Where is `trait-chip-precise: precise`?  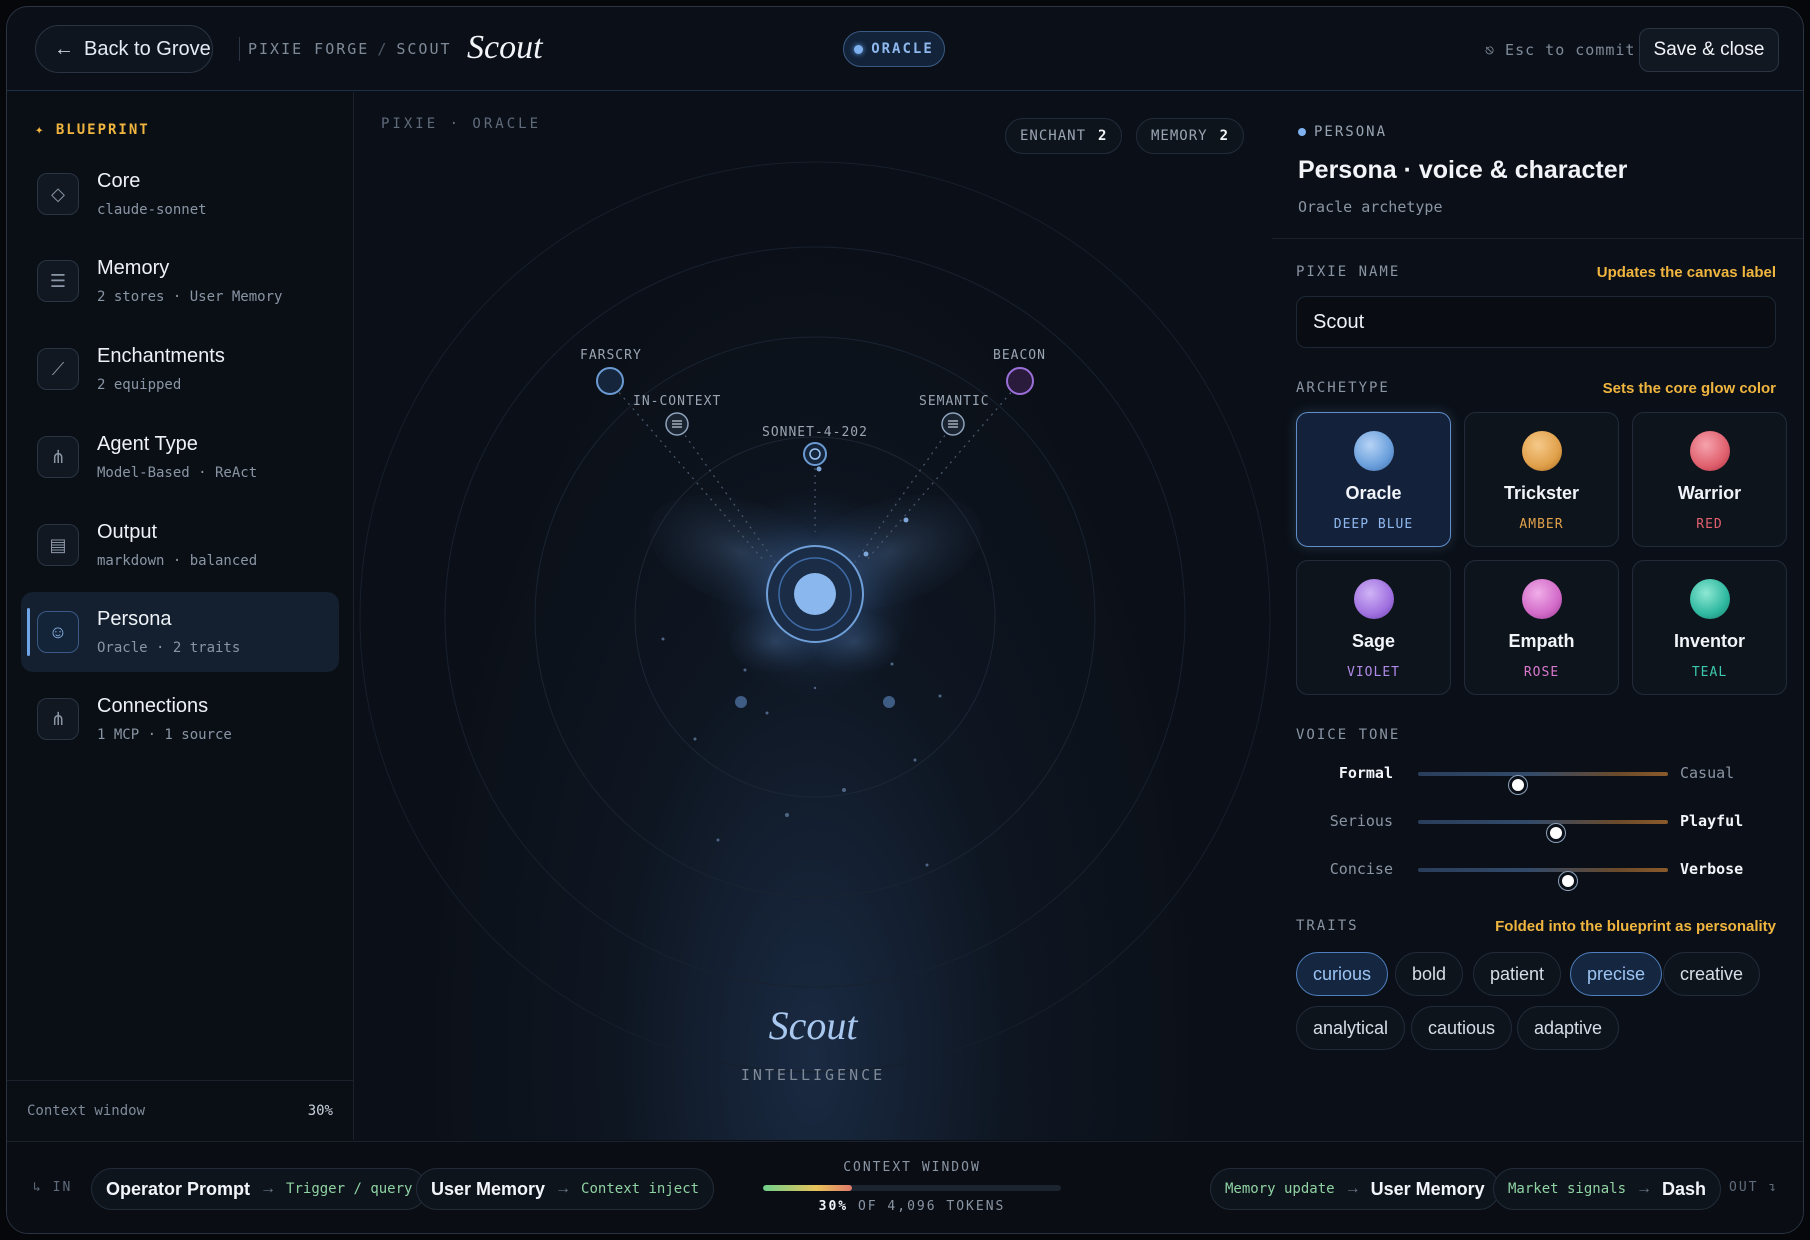 trait-chip-precise: precise is located at coordinates (1616, 974).